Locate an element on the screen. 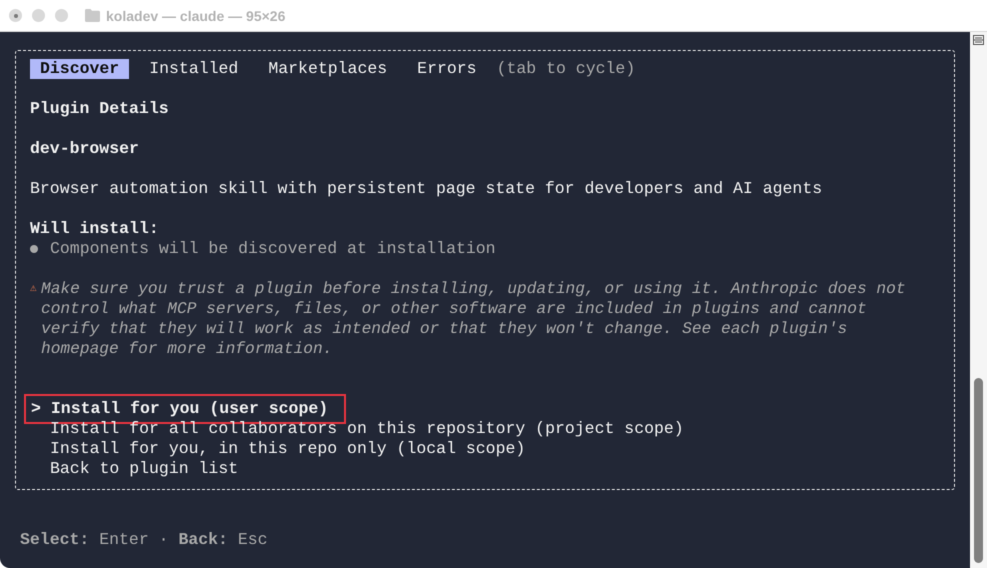  section-heading: Plugin Details is located at coordinates (99, 109).